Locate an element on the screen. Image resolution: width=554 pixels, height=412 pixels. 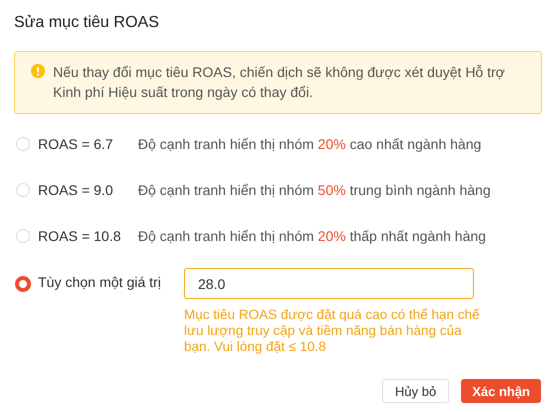
roas-input-field: 28.0 is located at coordinates (329, 283).